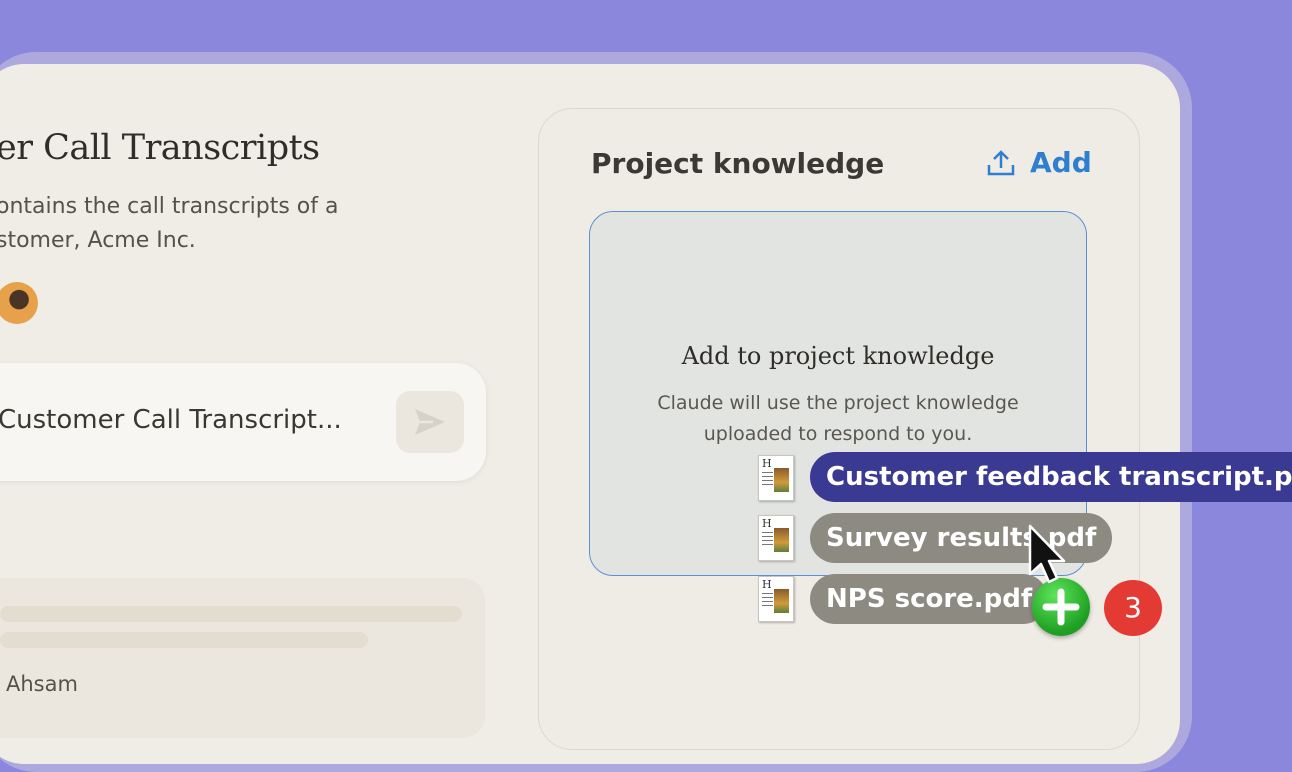  Describe the element at coordinates (838, 434) in the screenshot. I see `dropzone-description-line: uploaded to respond to you.` at that location.